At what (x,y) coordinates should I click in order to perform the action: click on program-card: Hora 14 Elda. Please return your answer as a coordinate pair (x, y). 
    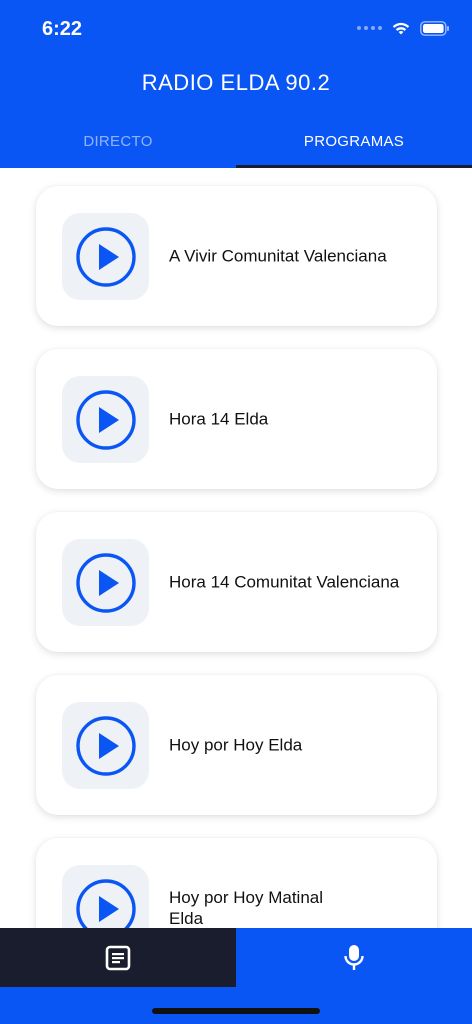
    Looking at the image, I should click on (236, 419).